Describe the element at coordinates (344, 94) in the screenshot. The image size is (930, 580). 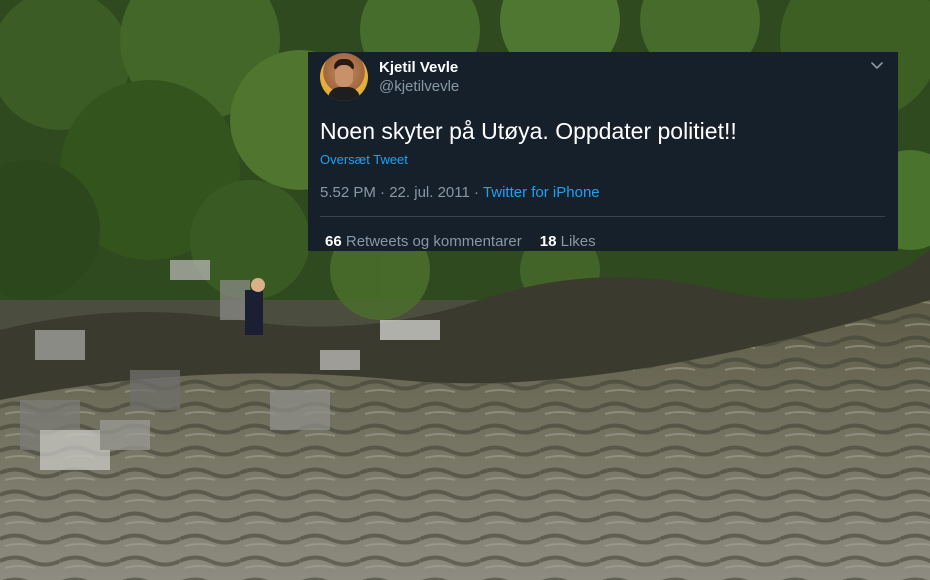
I see `avatar-shirt` at that location.